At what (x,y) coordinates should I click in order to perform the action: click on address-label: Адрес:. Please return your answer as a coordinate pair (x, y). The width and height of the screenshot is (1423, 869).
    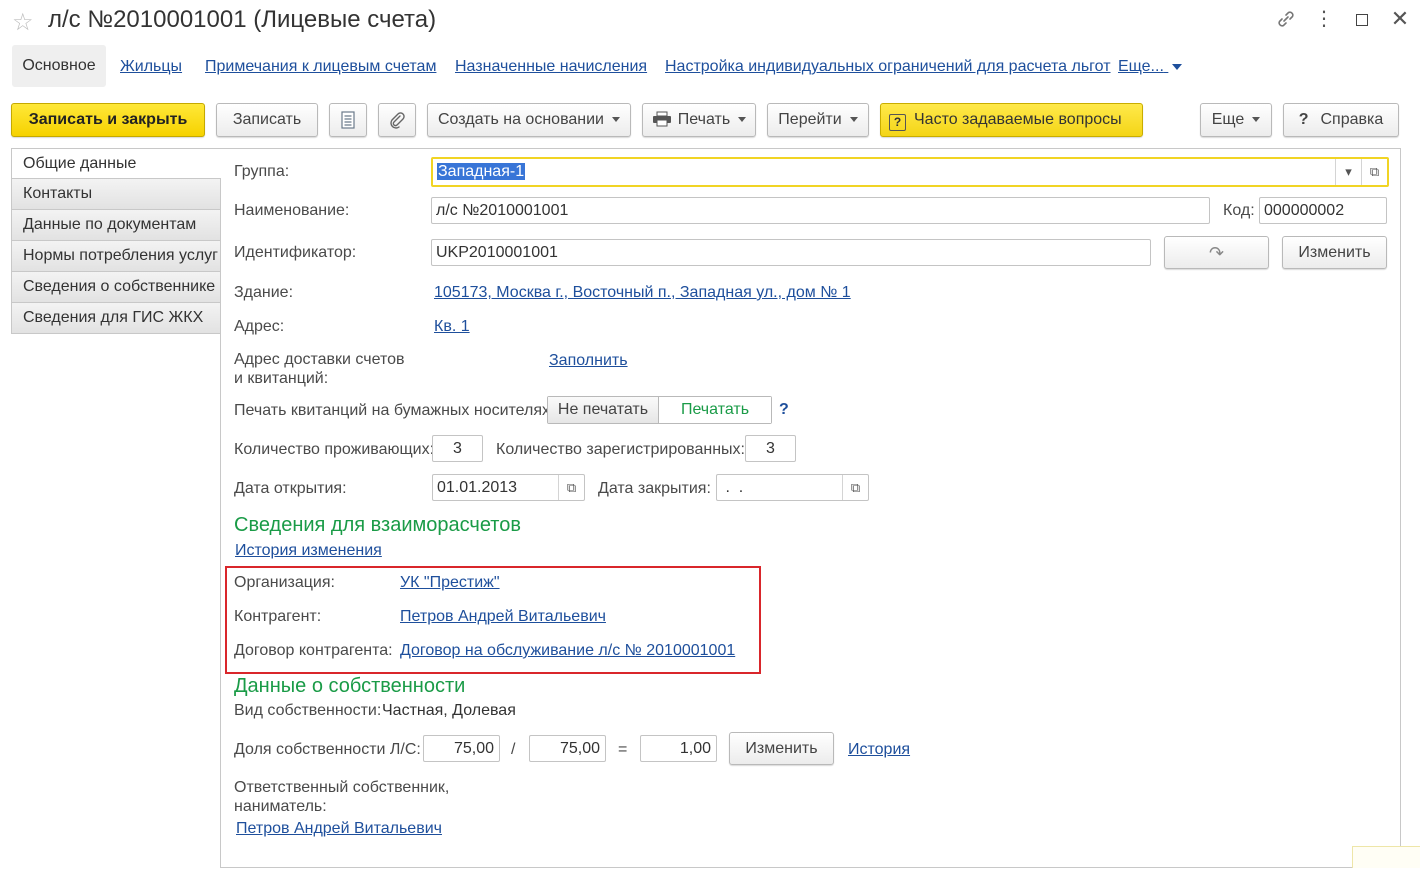
    Looking at the image, I should click on (259, 326).